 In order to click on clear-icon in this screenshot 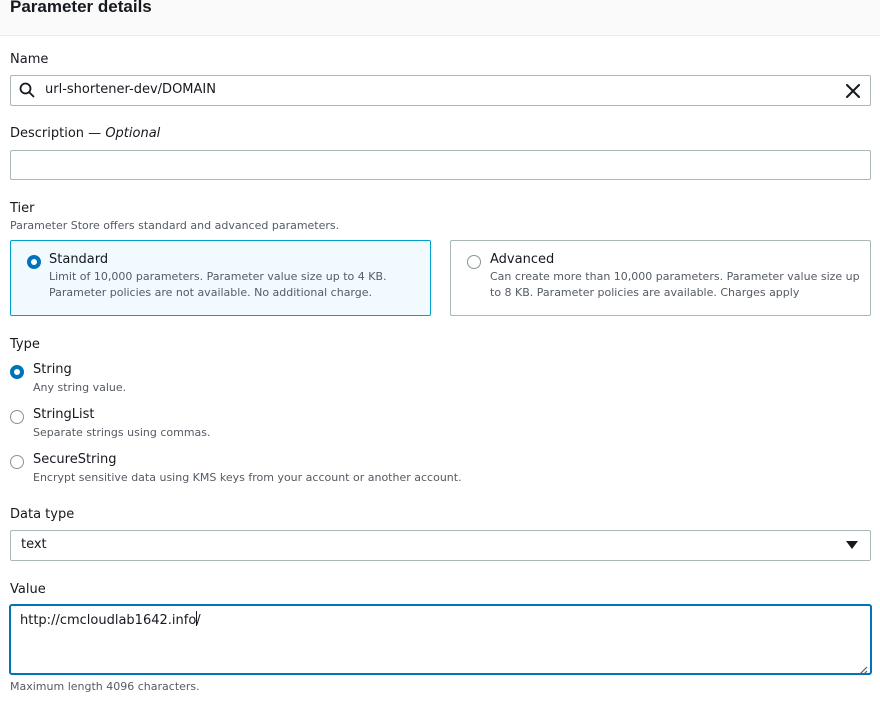, I will do `click(853, 90)`.